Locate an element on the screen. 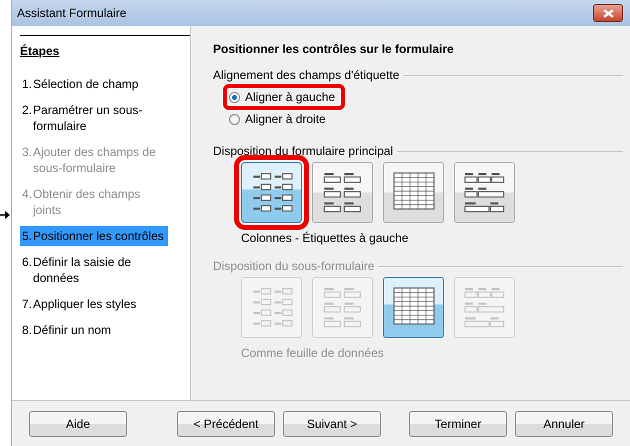 Image resolution: width=630 pixels, height=446 pixels. step-item: 4.Obtenir des champs joints is located at coordinates (81, 202).